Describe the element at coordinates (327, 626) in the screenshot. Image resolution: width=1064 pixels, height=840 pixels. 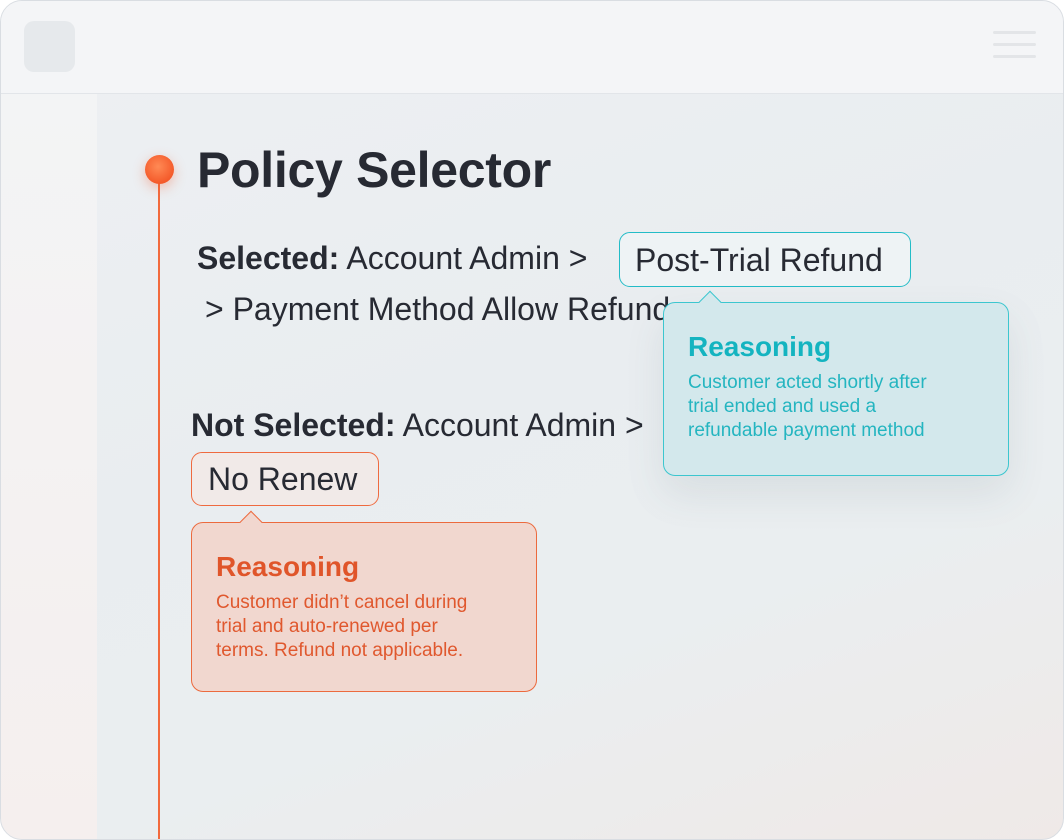
I see `reasoning-line: trial and auto-renewed per` at that location.